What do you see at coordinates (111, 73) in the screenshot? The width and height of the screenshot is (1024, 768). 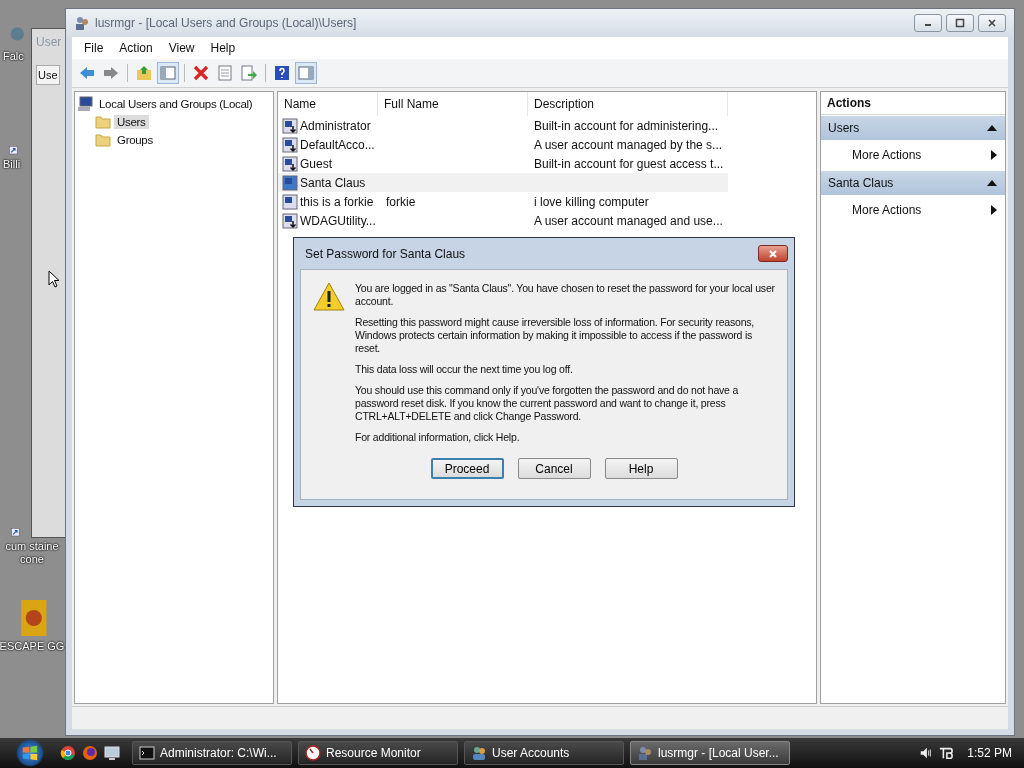 I see `forward-arrow-icon` at bounding box center [111, 73].